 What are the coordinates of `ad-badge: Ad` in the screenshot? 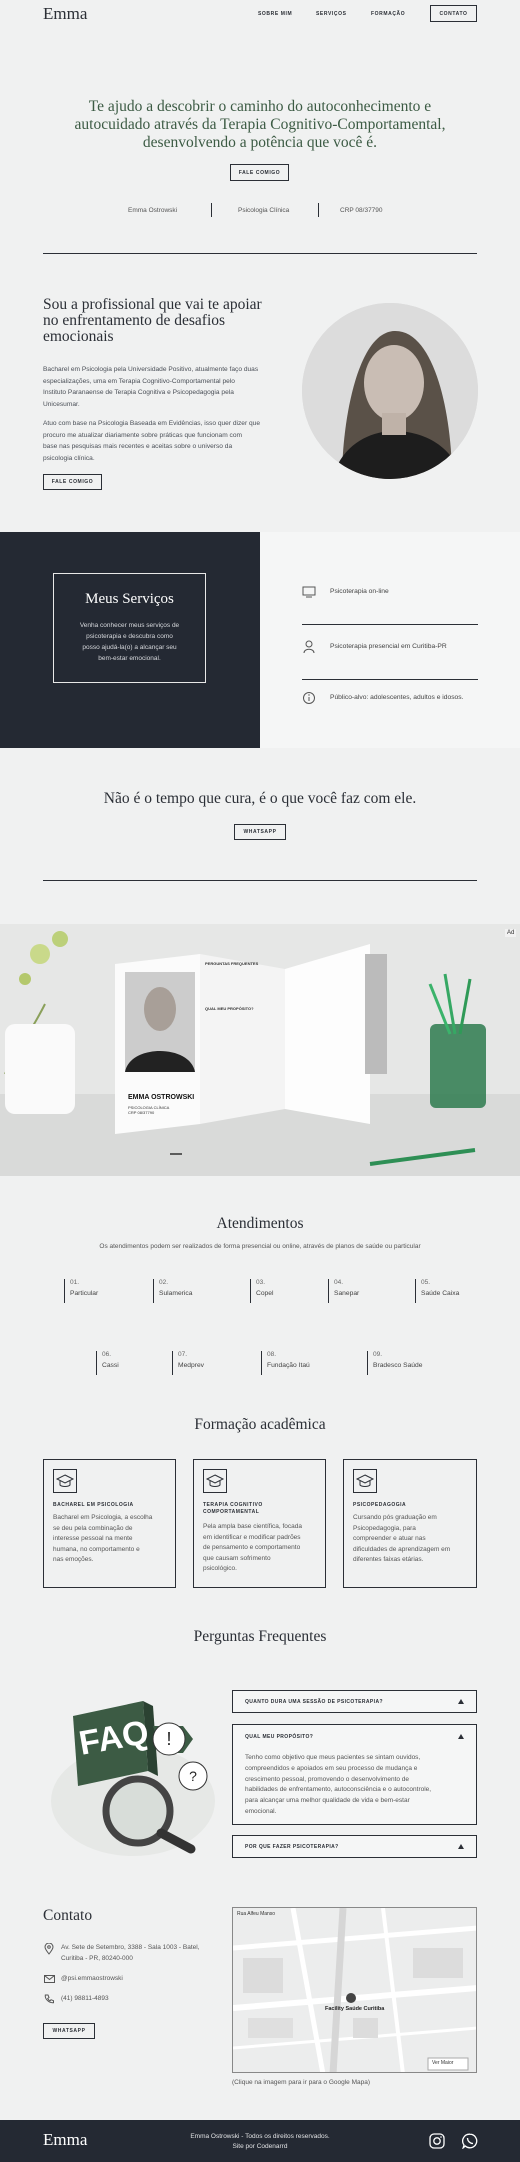 It's located at (511, 933).